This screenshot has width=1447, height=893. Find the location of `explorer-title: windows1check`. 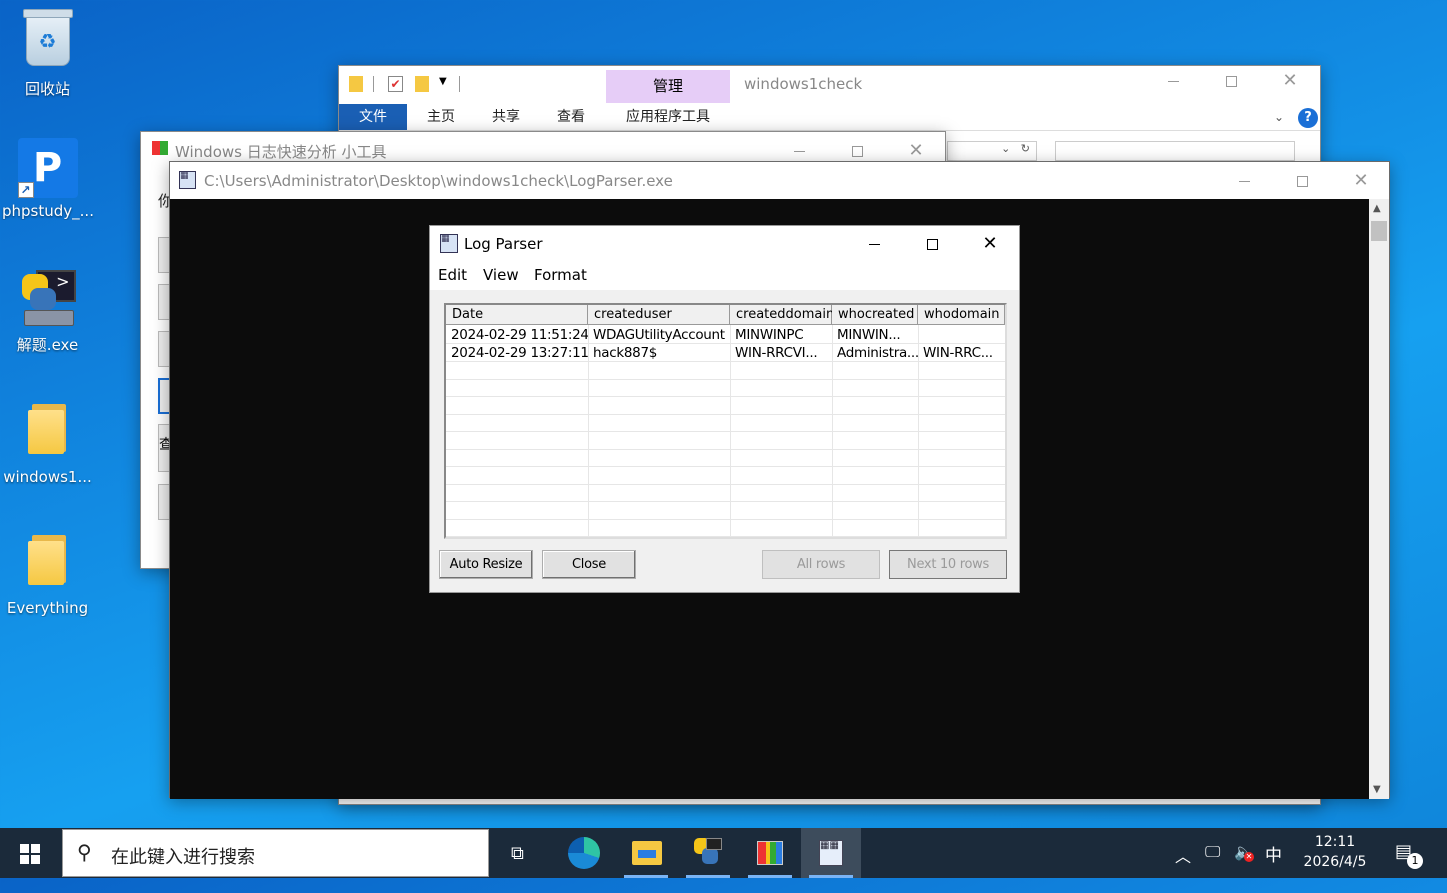

explorer-title: windows1check is located at coordinates (803, 84).